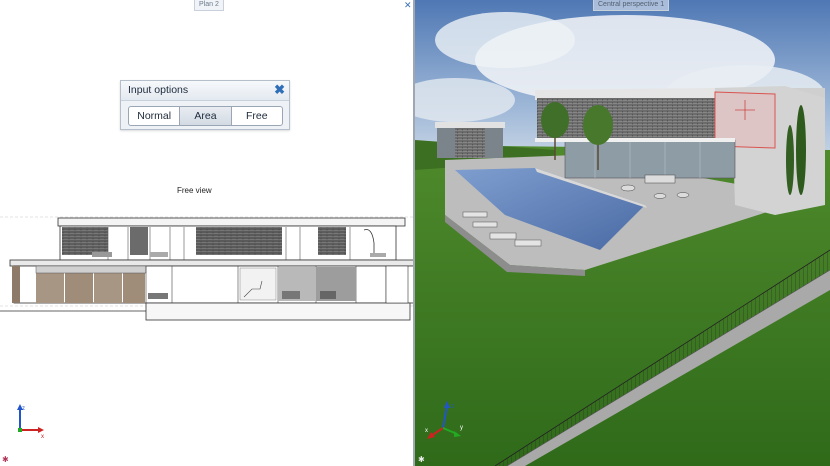 The width and height of the screenshot is (830, 466). What do you see at coordinates (461, 428) in the screenshot?
I see `svg-text: y` at bounding box center [461, 428].